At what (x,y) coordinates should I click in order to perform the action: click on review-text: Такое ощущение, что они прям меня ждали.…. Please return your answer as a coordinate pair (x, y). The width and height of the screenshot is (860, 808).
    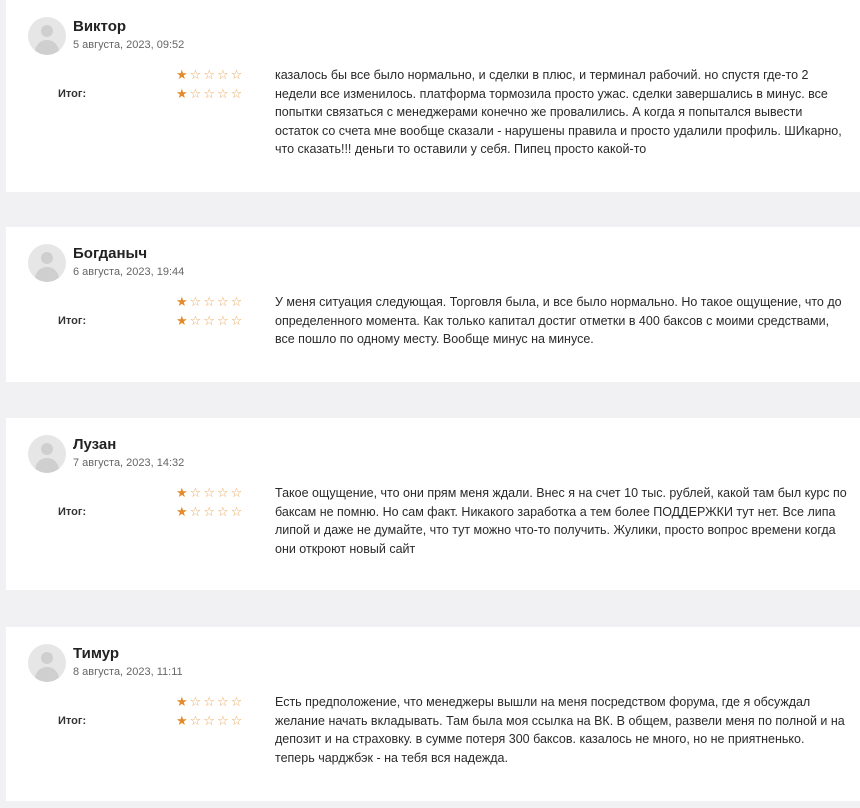
    Looking at the image, I should click on (561, 521).